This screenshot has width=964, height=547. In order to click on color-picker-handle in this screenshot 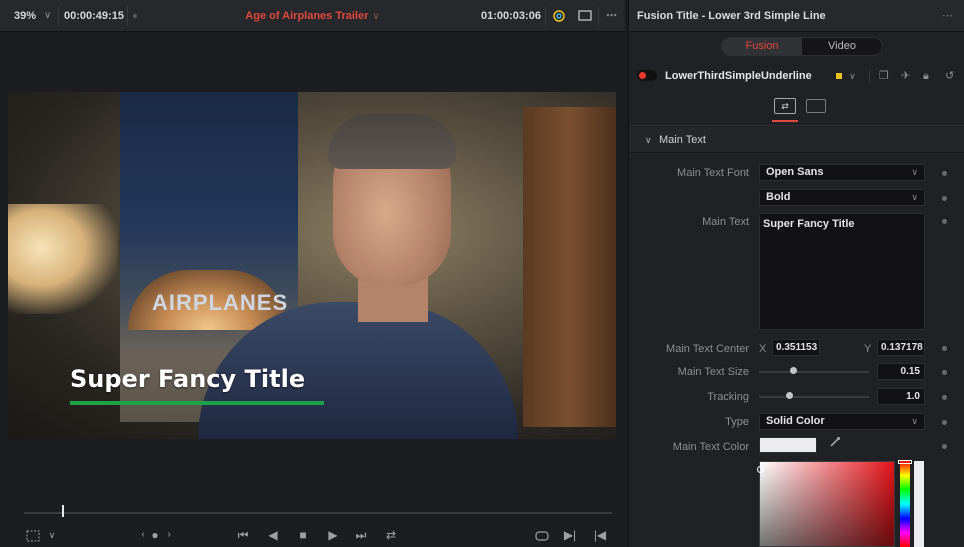, I will do `click(760, 469)`.